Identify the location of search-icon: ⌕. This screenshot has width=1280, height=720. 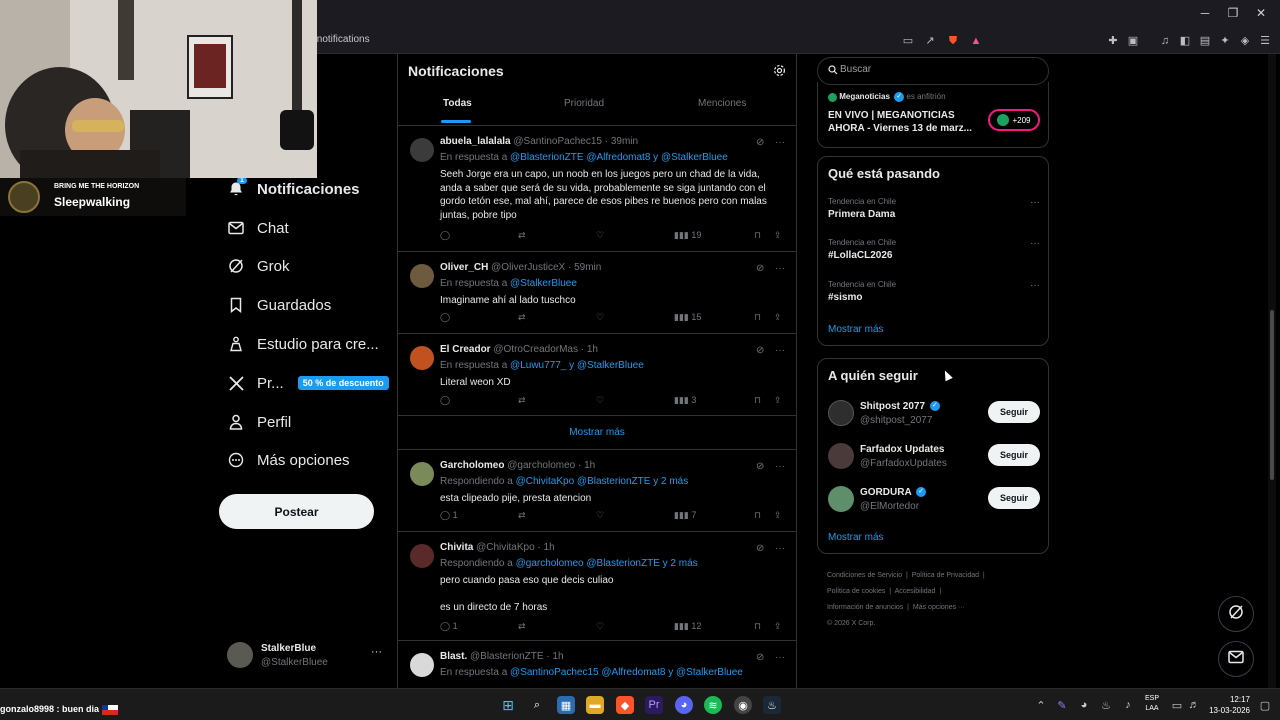
(537, 705).